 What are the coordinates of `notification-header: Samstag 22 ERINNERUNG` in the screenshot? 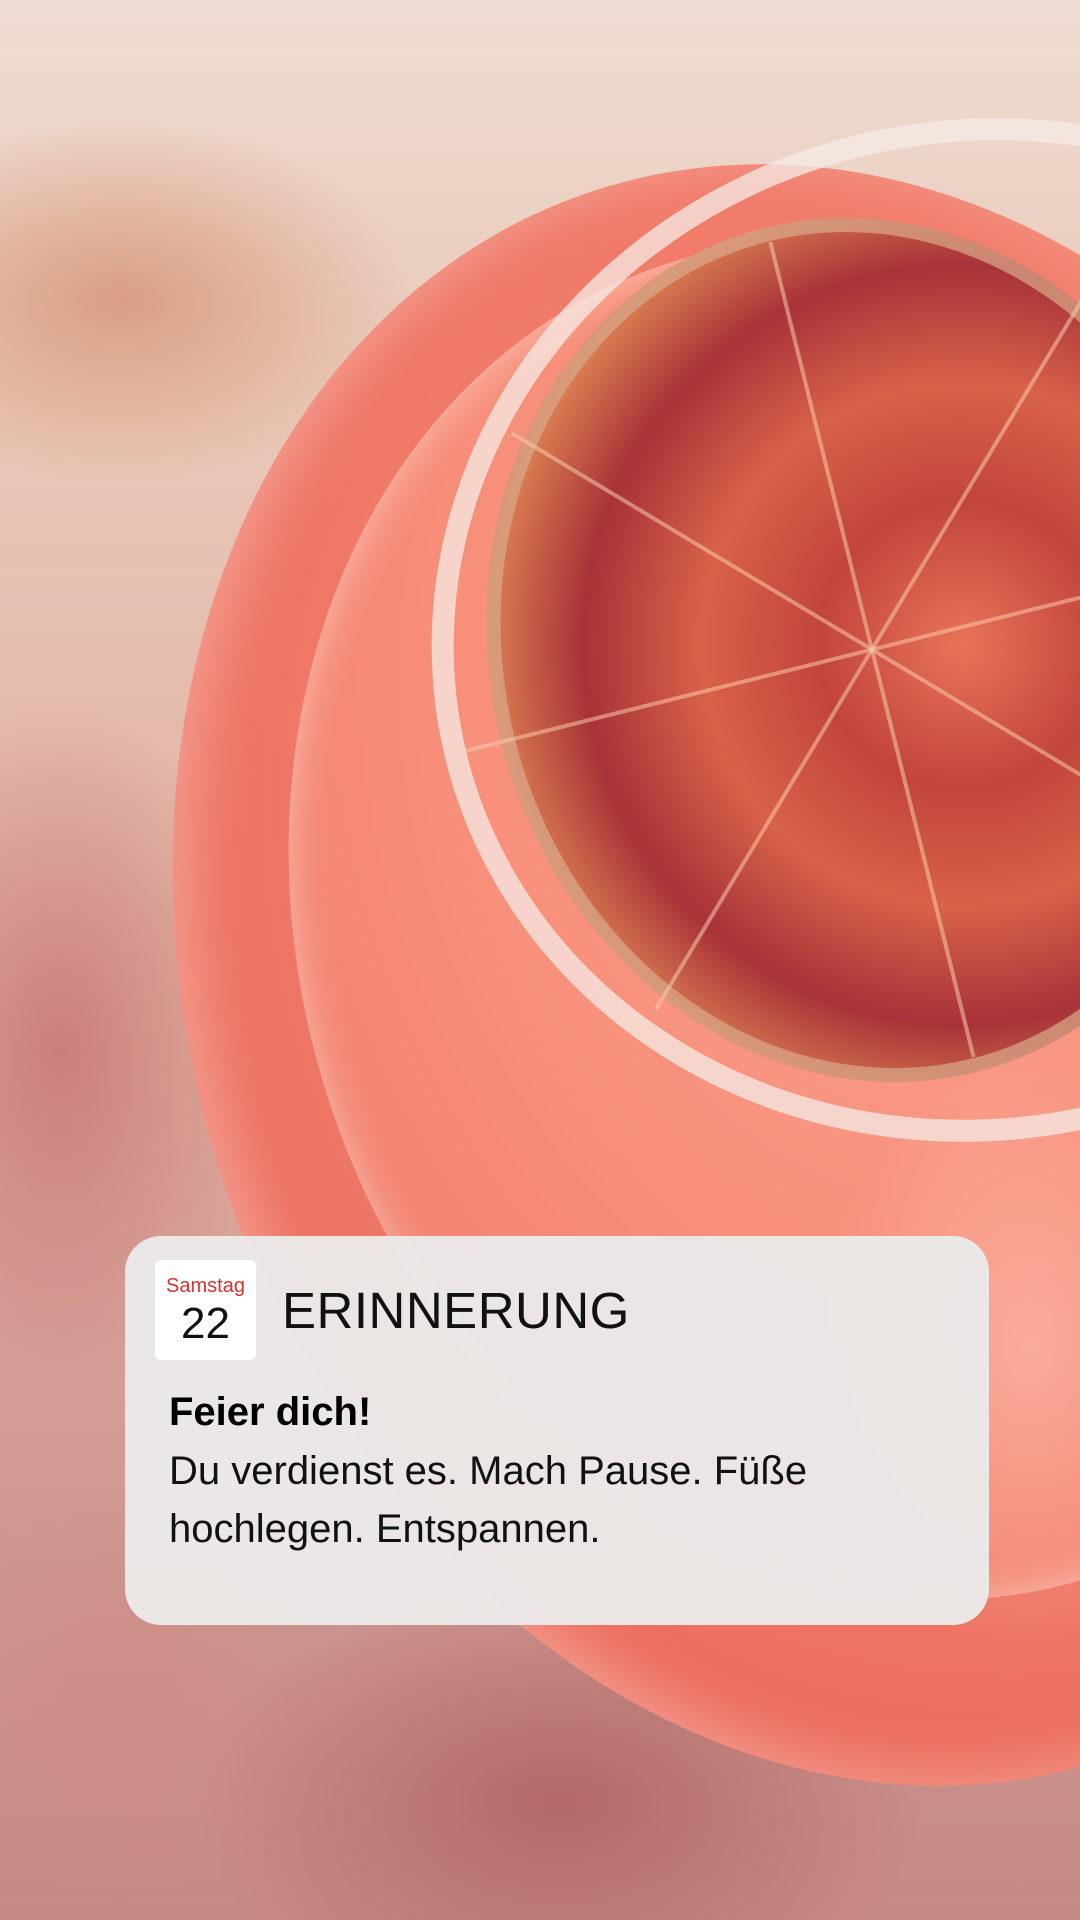 It's located at (557, 1310).